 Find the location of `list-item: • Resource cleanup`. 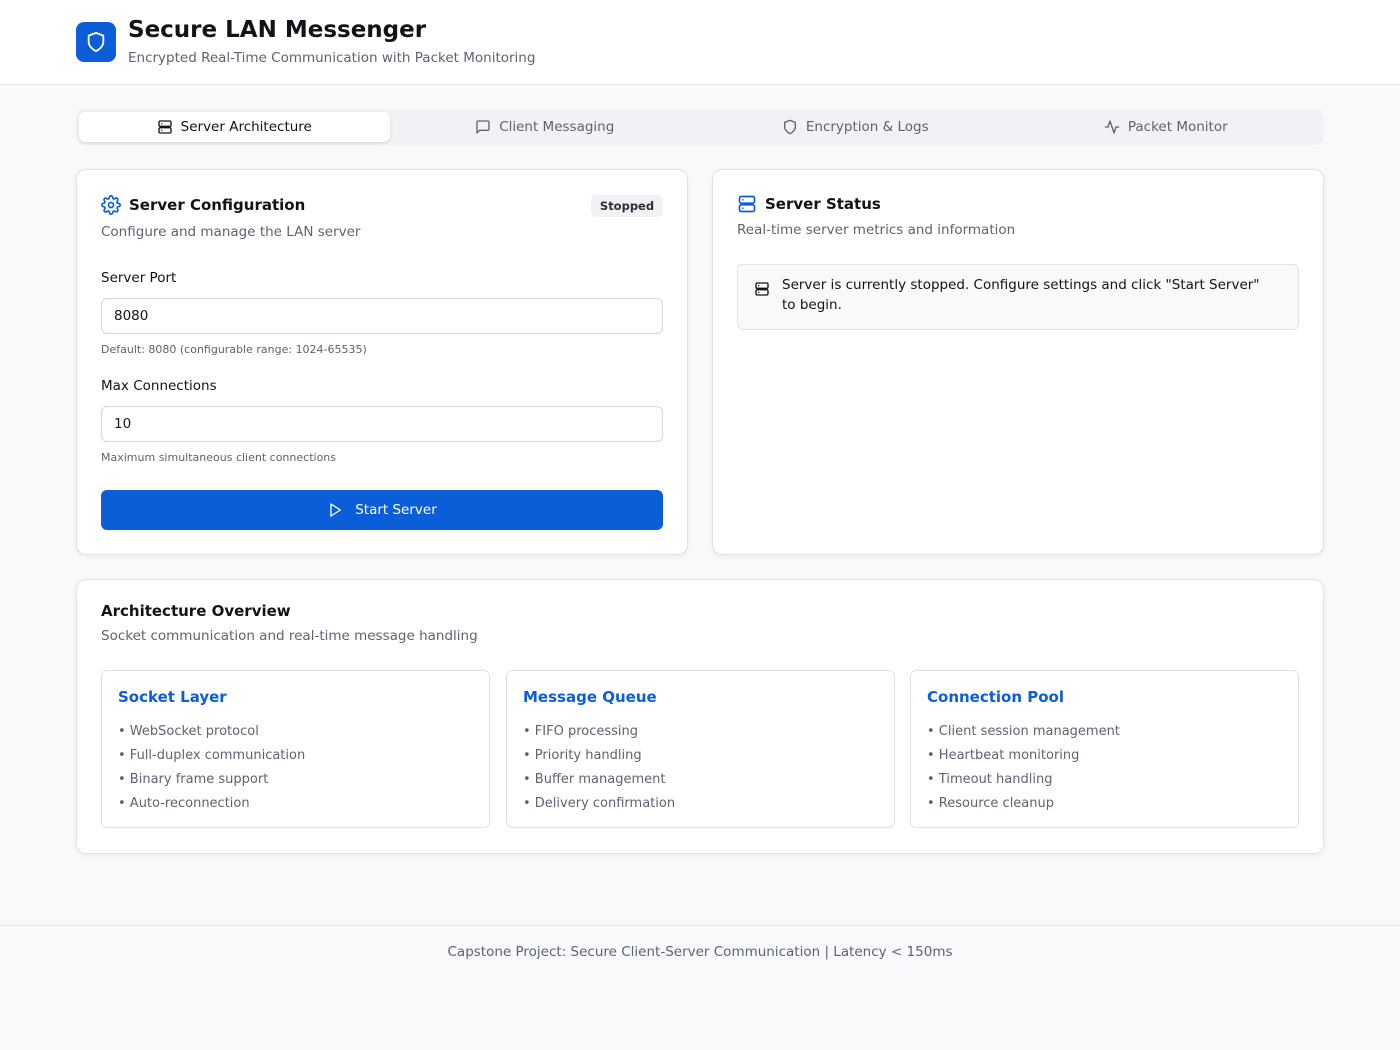

list-item: • Resource cleanup is located at coordinates (991, 803).